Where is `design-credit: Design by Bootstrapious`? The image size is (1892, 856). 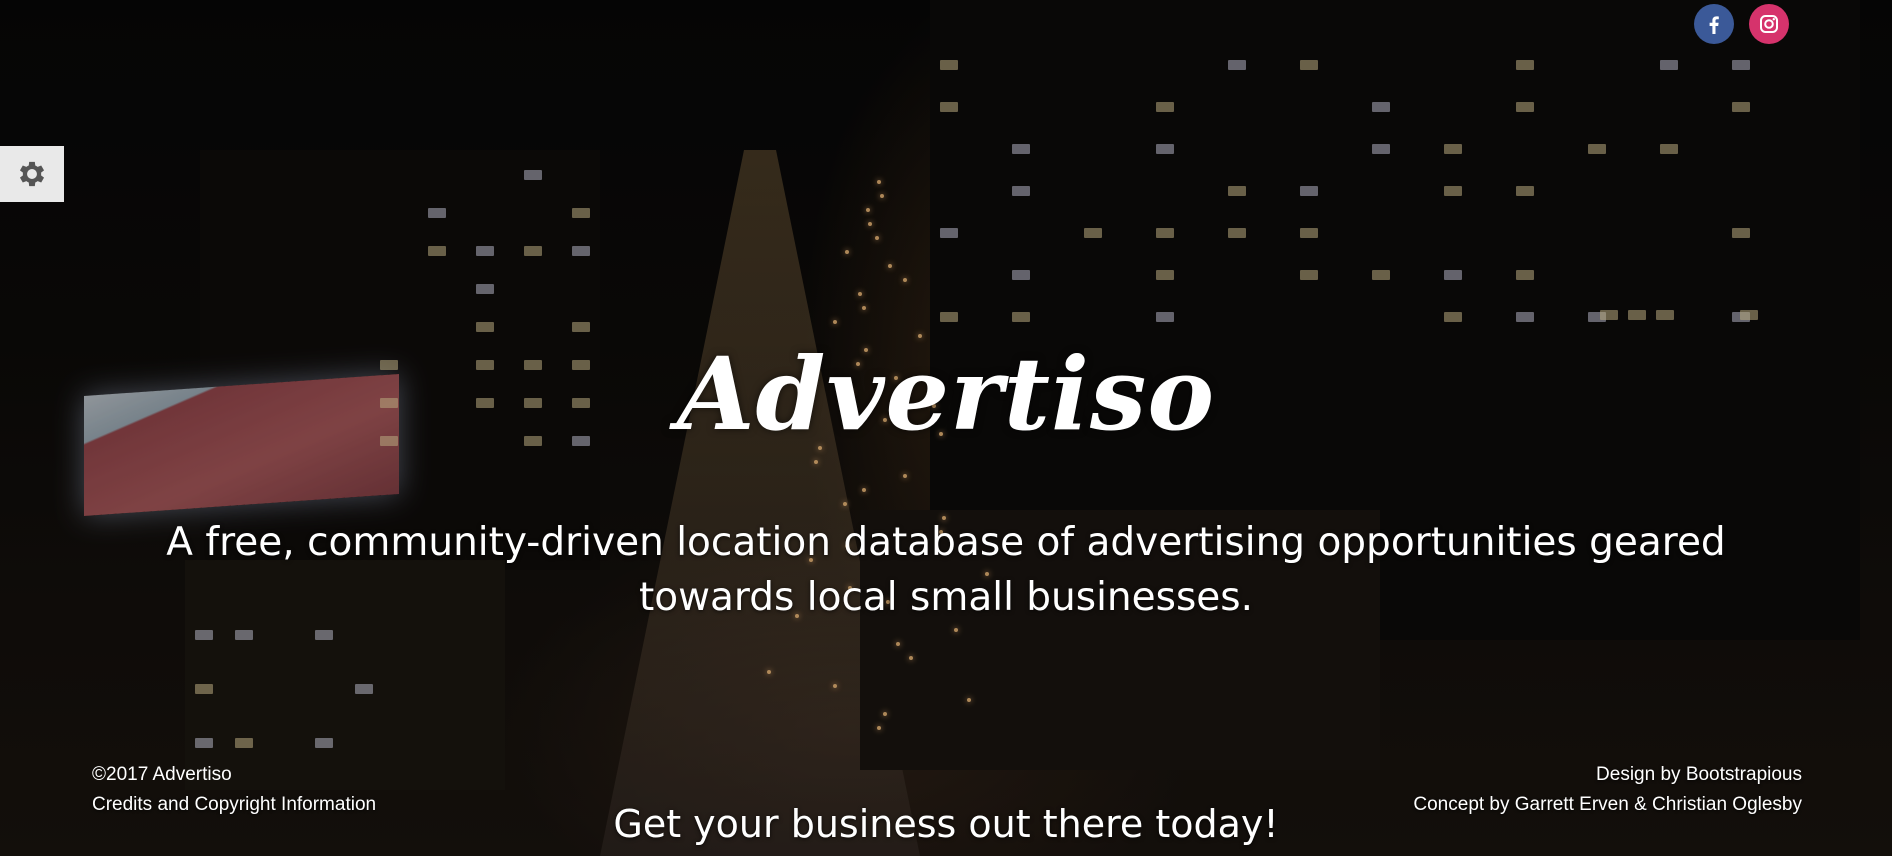 design-credit: Design by Bootstrapious is located at coordinates (1699, 774).